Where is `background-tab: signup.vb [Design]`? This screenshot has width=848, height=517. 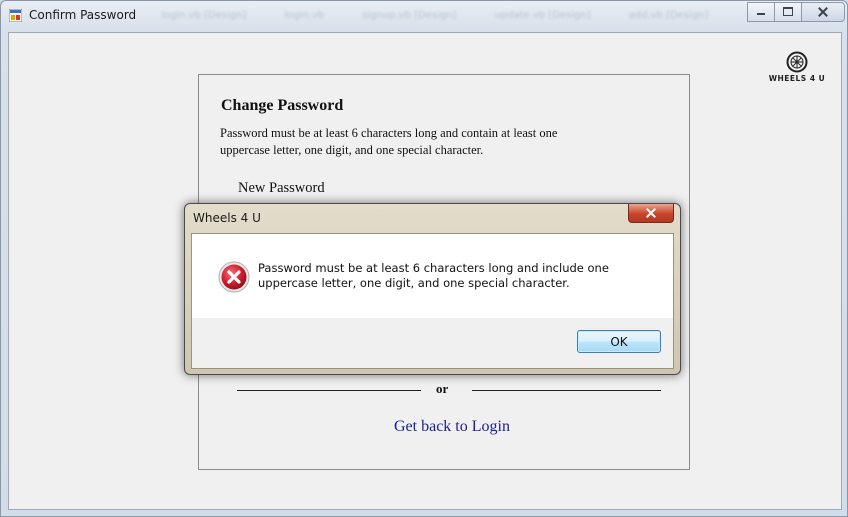
background-tab: signup.vb [Design] is located at coordinates (409, 15).